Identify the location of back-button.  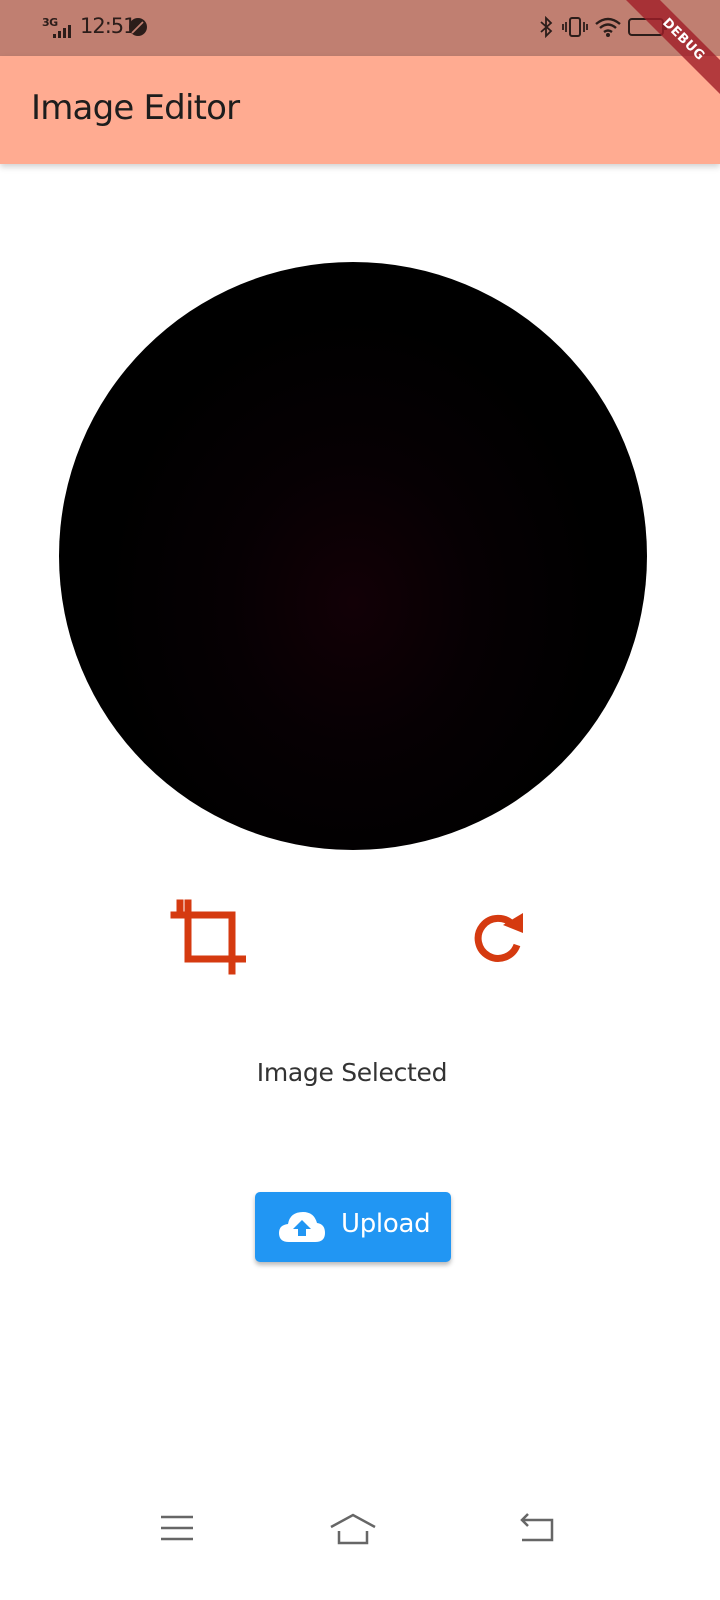
(538, 1528).